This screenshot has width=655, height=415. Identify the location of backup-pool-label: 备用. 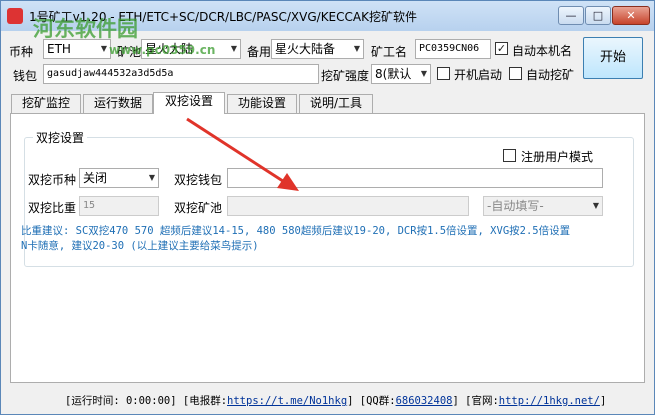
(259, 52).